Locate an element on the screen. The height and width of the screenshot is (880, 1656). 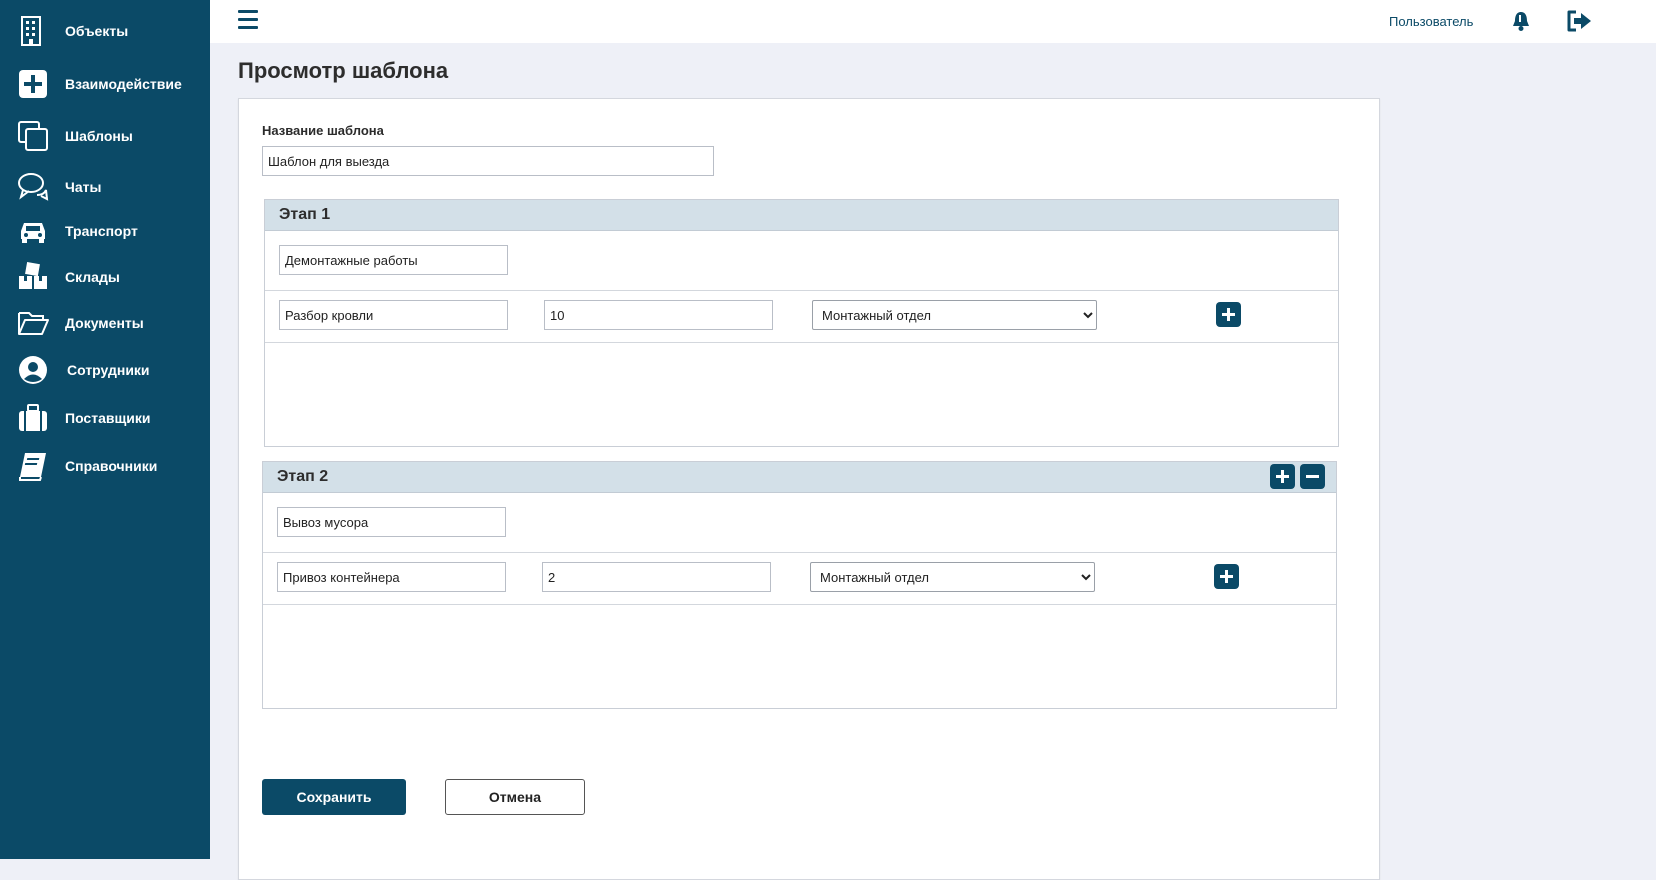
briefcase-icon is located at coordinates (33, 418).